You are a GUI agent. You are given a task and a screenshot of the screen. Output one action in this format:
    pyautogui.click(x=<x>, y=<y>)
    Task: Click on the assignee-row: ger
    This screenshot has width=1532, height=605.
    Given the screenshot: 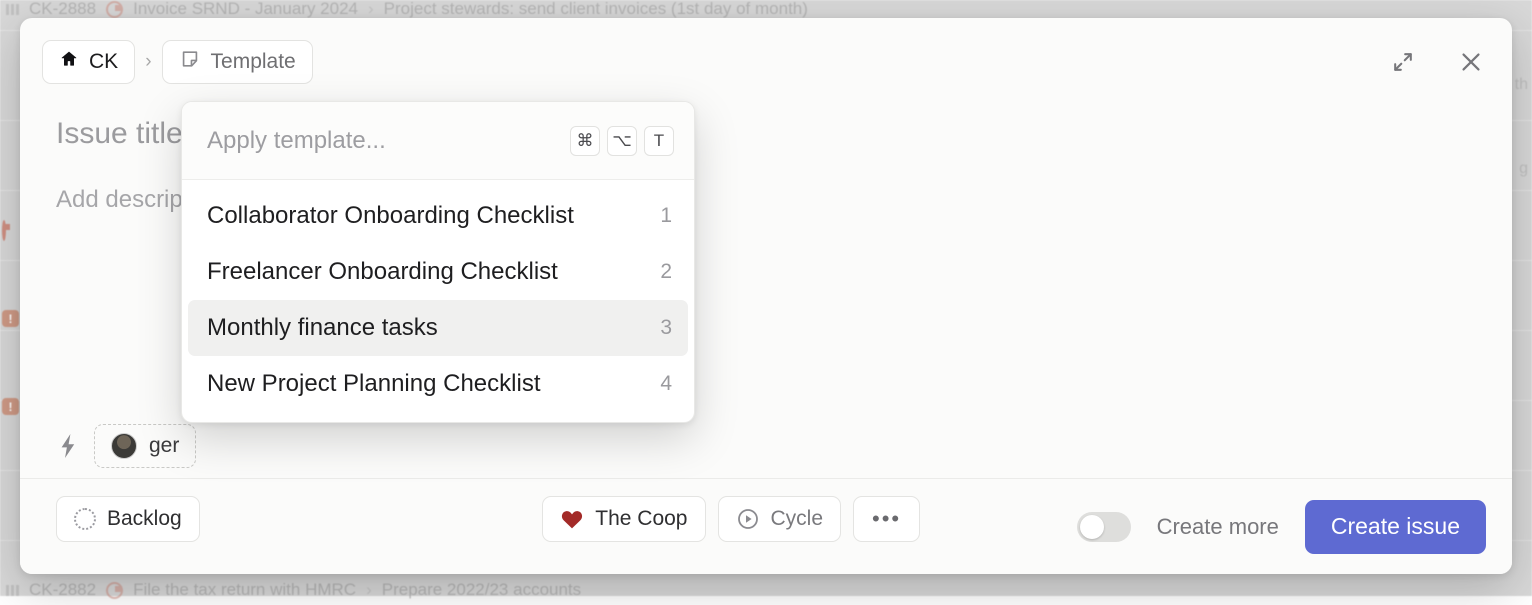 What is the action you would take?
    pyautogui.click(x=126, y=446)
    